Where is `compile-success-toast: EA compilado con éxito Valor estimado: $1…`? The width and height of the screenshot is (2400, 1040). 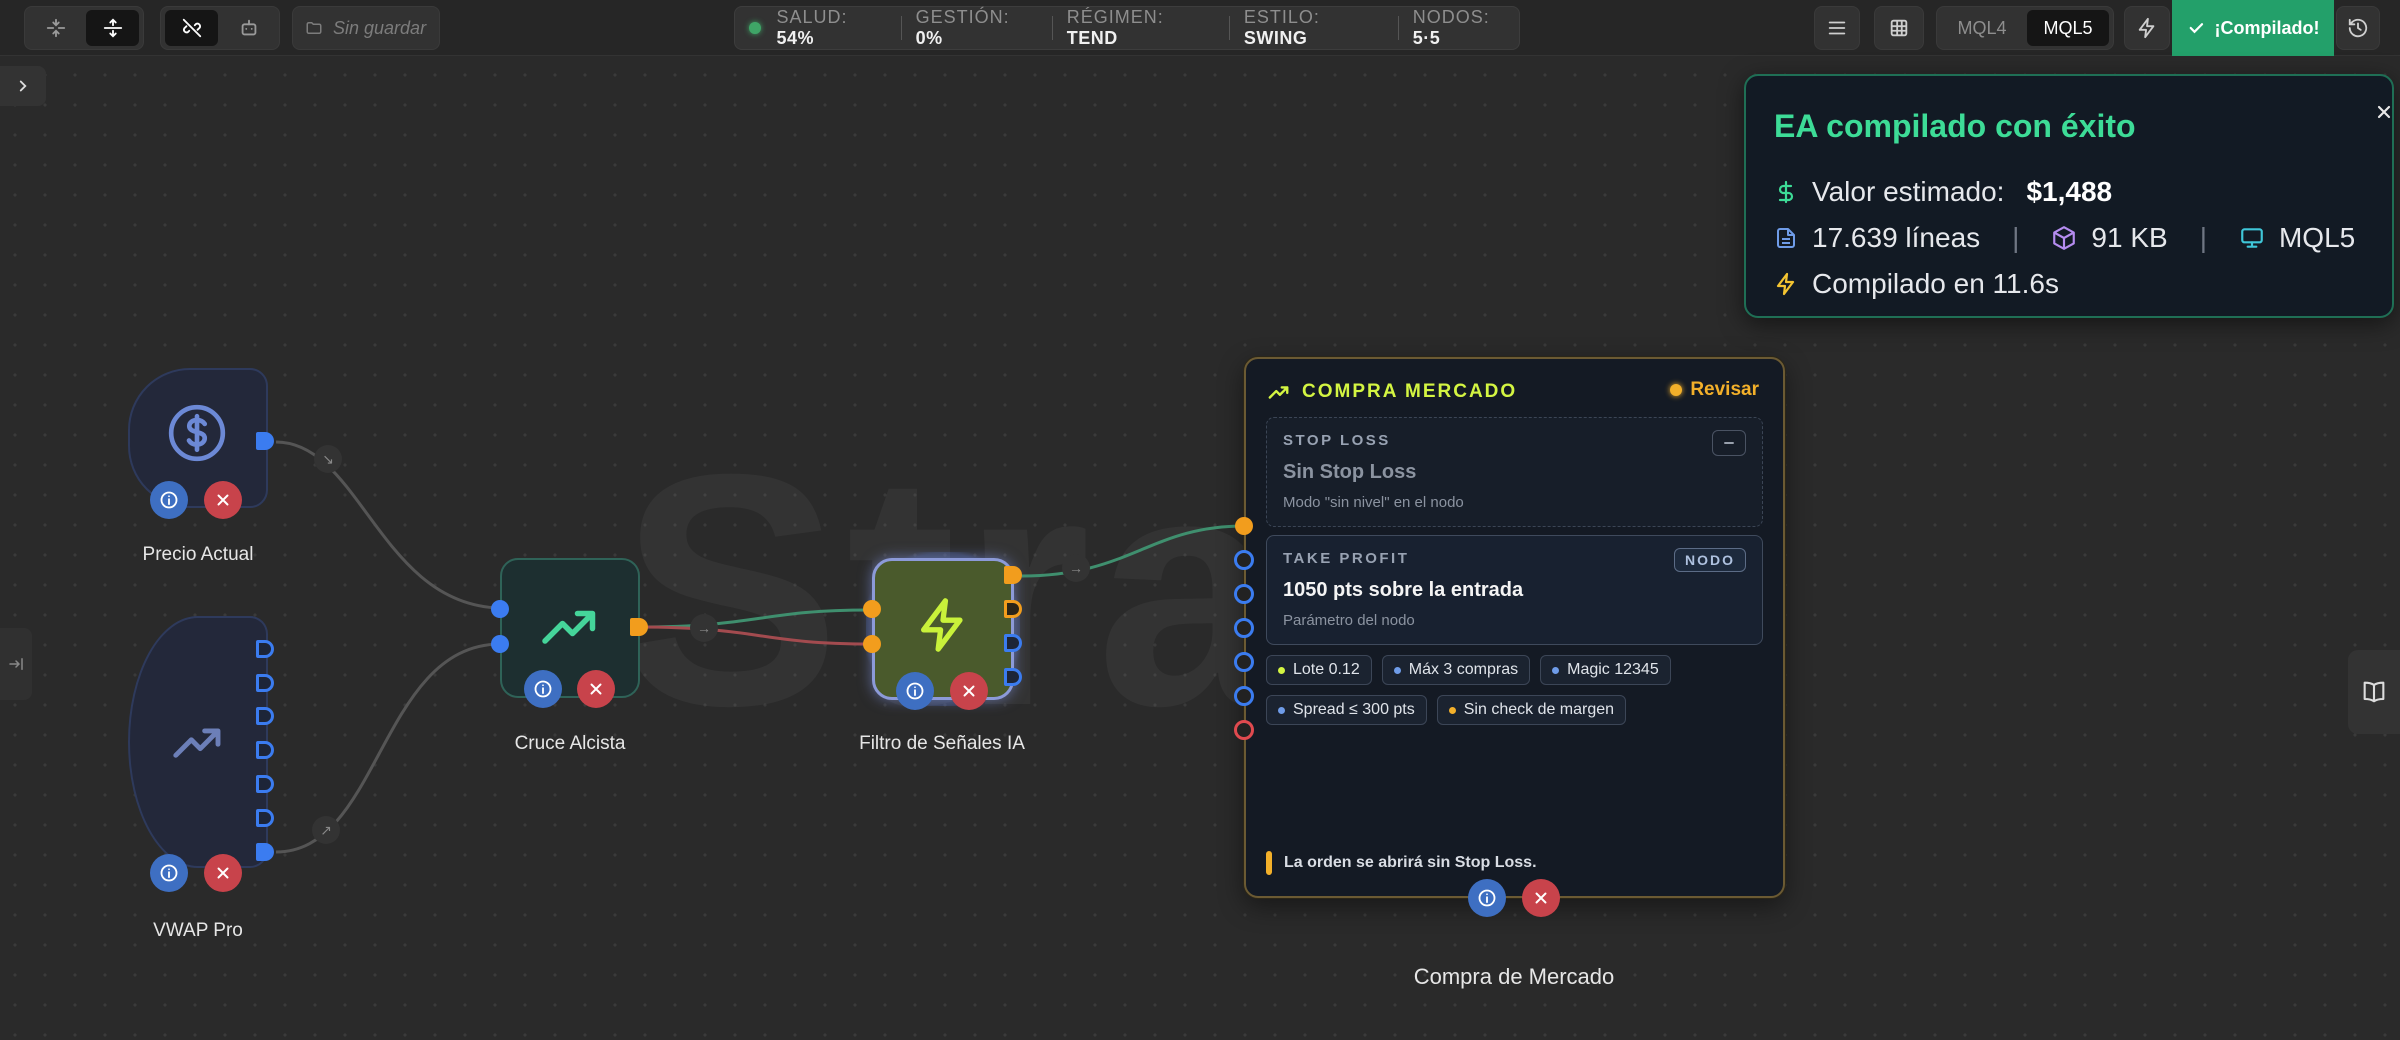
compile-success-toast: EA compilado con éxito Valor estimado: $1… is located at coordinates (2069, 196).